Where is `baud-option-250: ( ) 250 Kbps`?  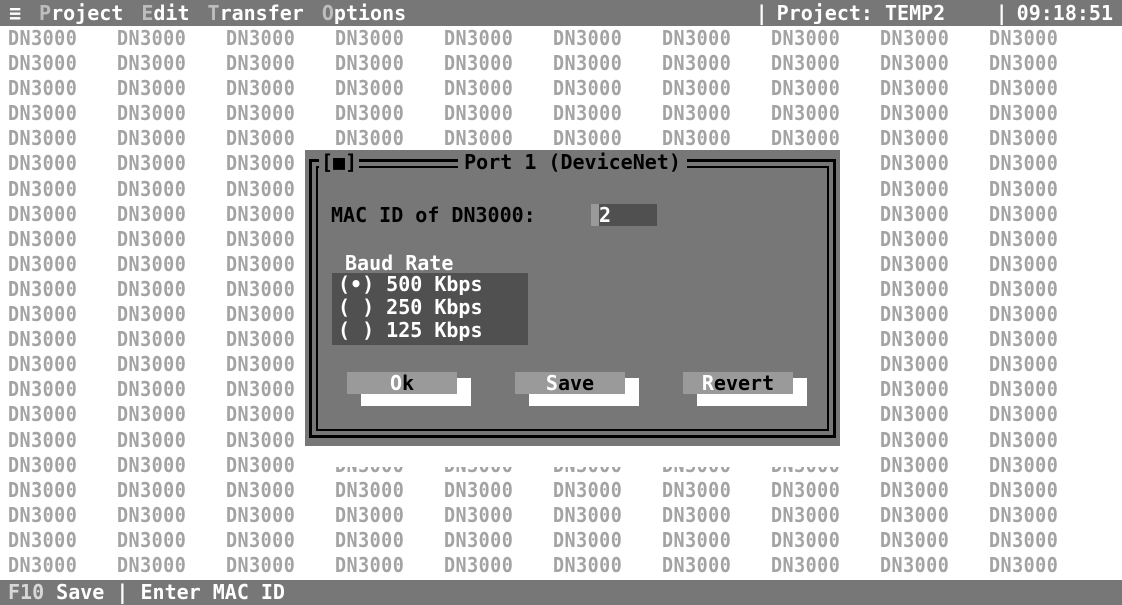 baud-option-250: ( ) 250 Kbps is located at coordinates (430, 307).